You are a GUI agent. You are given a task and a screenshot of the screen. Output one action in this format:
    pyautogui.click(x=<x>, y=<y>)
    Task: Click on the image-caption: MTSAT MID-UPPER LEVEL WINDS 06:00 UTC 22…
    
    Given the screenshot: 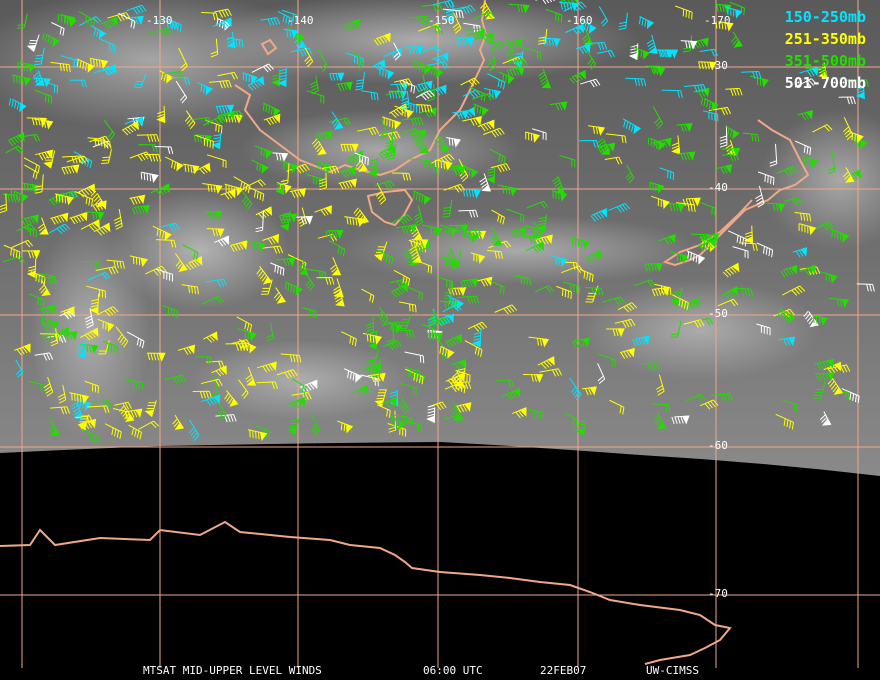 What is the action you would take?
    pyautogui.click(x=440, y=671)
    